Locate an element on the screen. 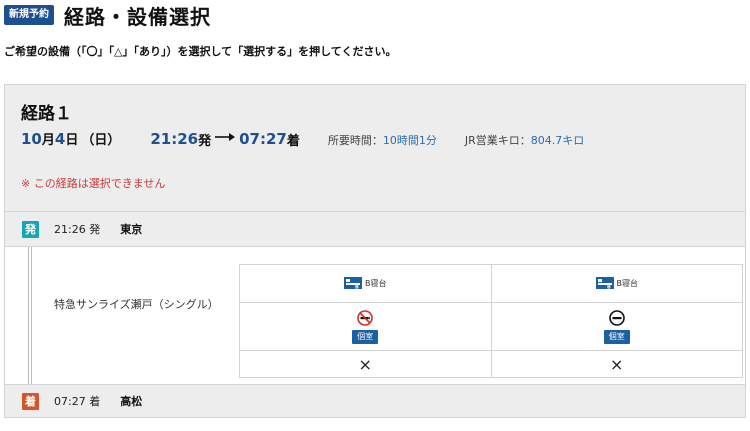  page-header: 新規予約 経路・設備選択 is located at coordinates (107, 16).